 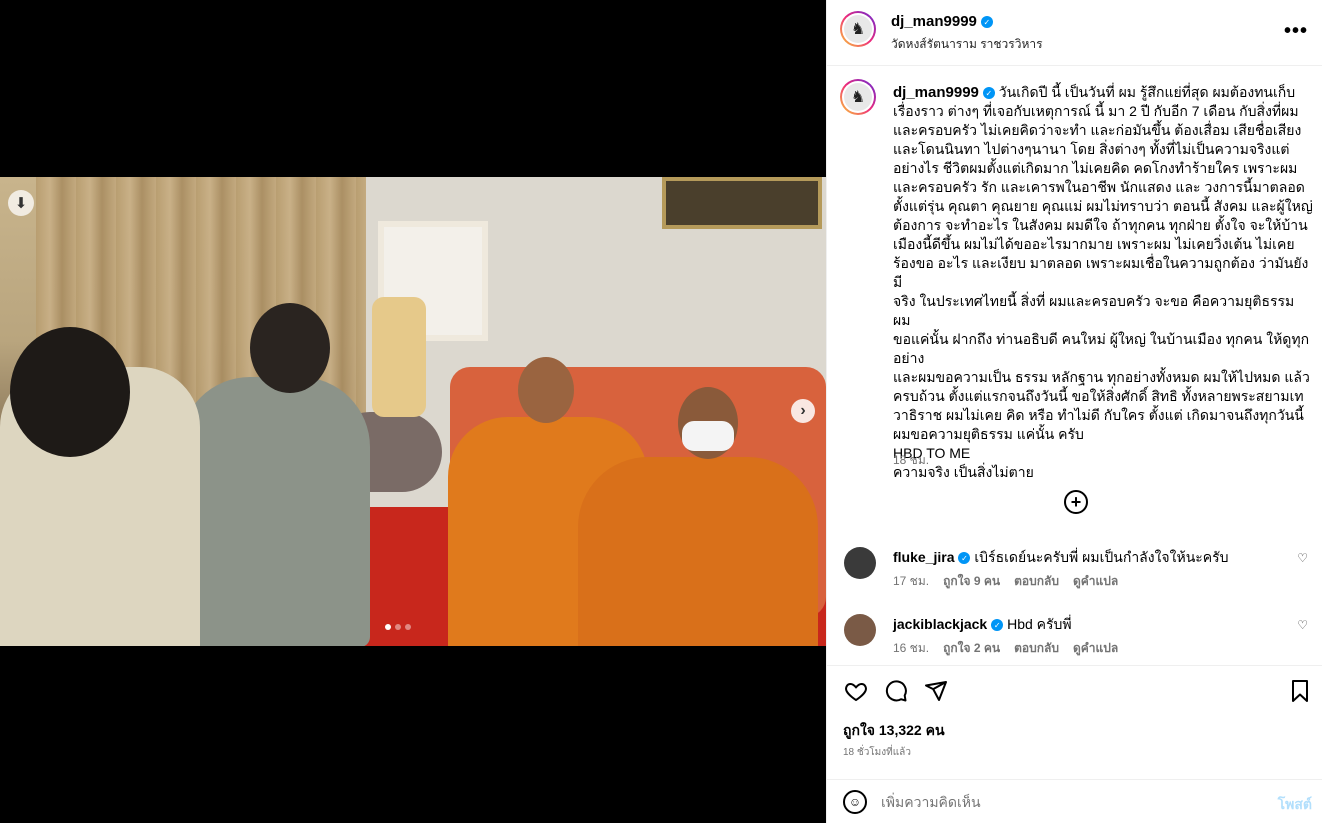 What do you see at coordinates (275, 474) in the screenshot?
I see `photo-man` at bounding box center [275, 474].